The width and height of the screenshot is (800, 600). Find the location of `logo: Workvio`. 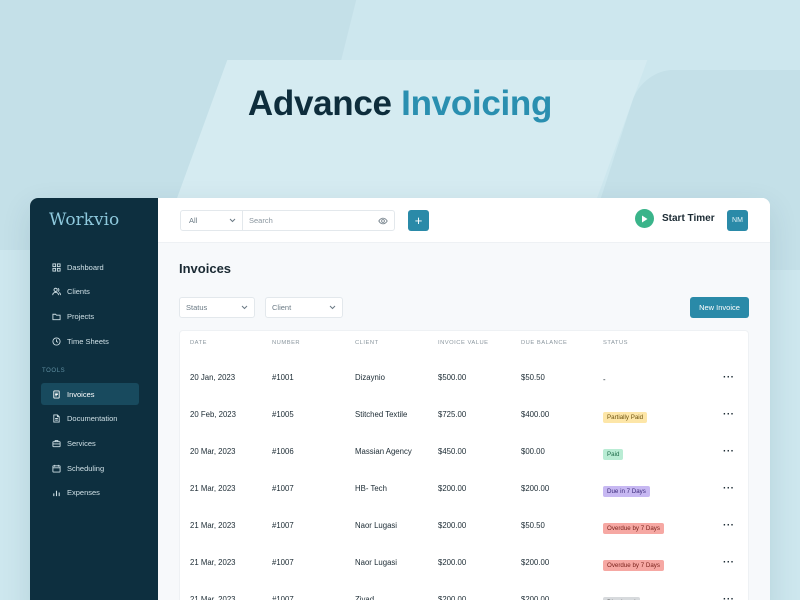

logo: Workvio is located at coordinates (84, 220).